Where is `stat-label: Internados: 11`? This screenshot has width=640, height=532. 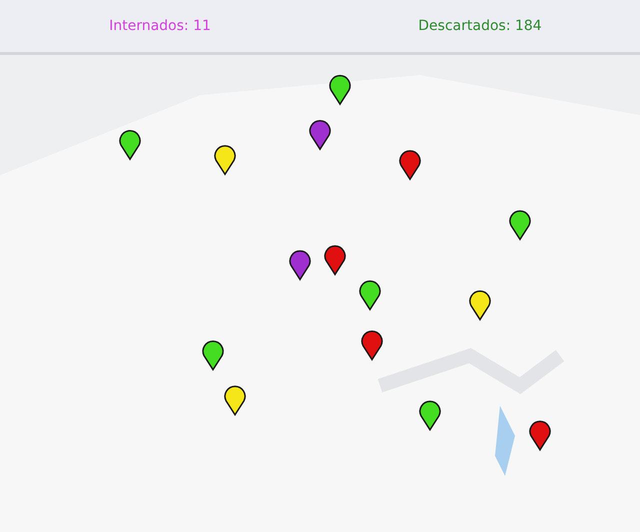 stat-label: Internados: 11 is located at coordinates (160, 26).